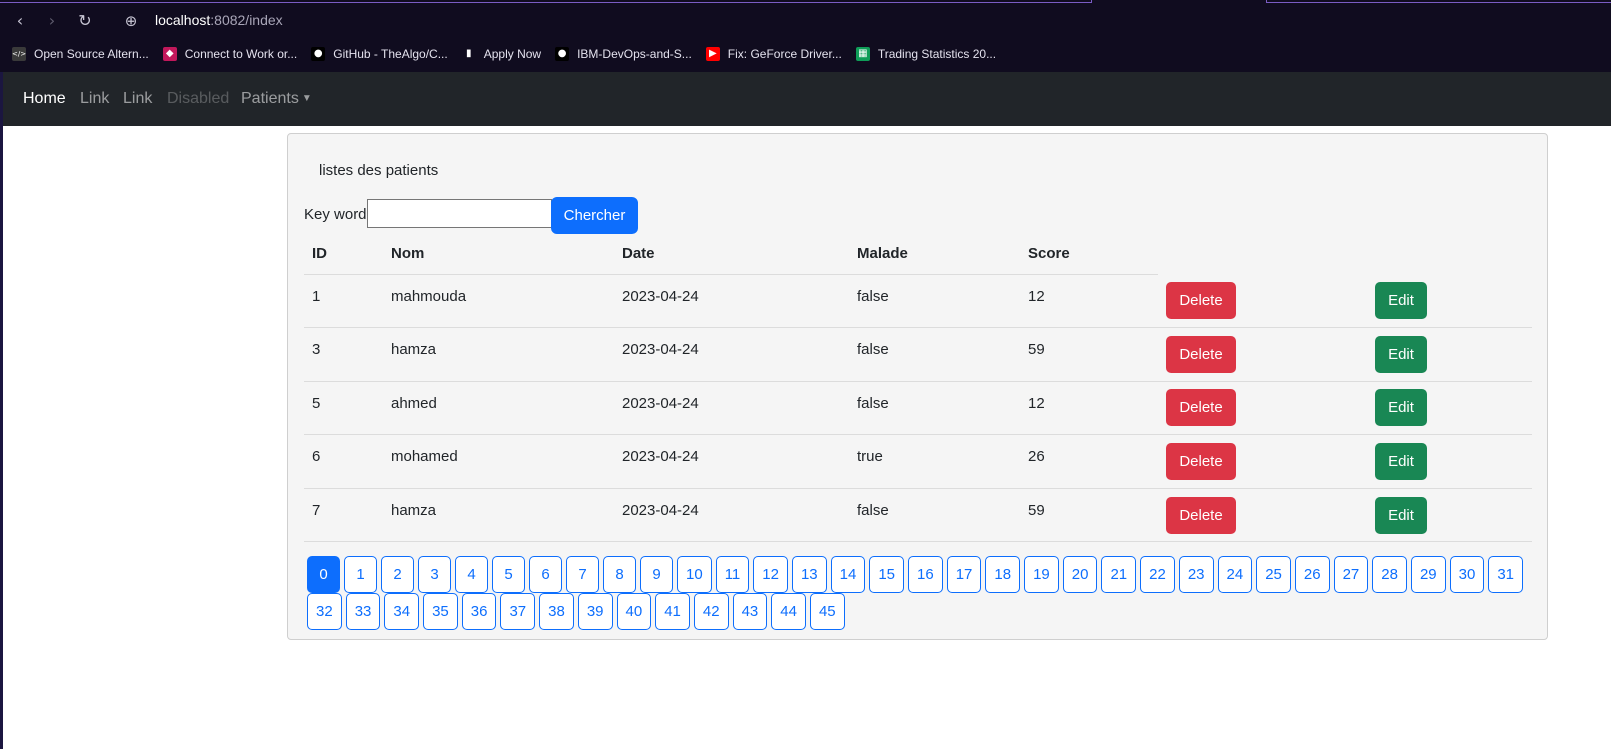 This screenshot has height=749, width=1611. What do you see at coordinates (137, 99) in the screenshot?
I see `nav-link-2: Link` at bounding box center [137, 99].